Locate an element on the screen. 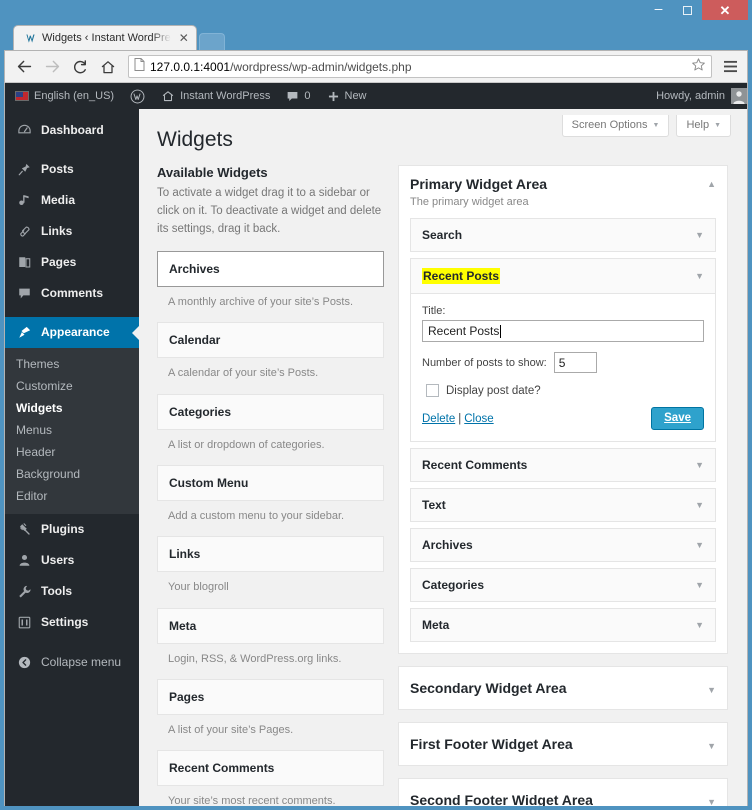 This screenshot has width=752, height=810. widget-recent-comments: Recent Comments ▼ is located at coordinates (563, 465).